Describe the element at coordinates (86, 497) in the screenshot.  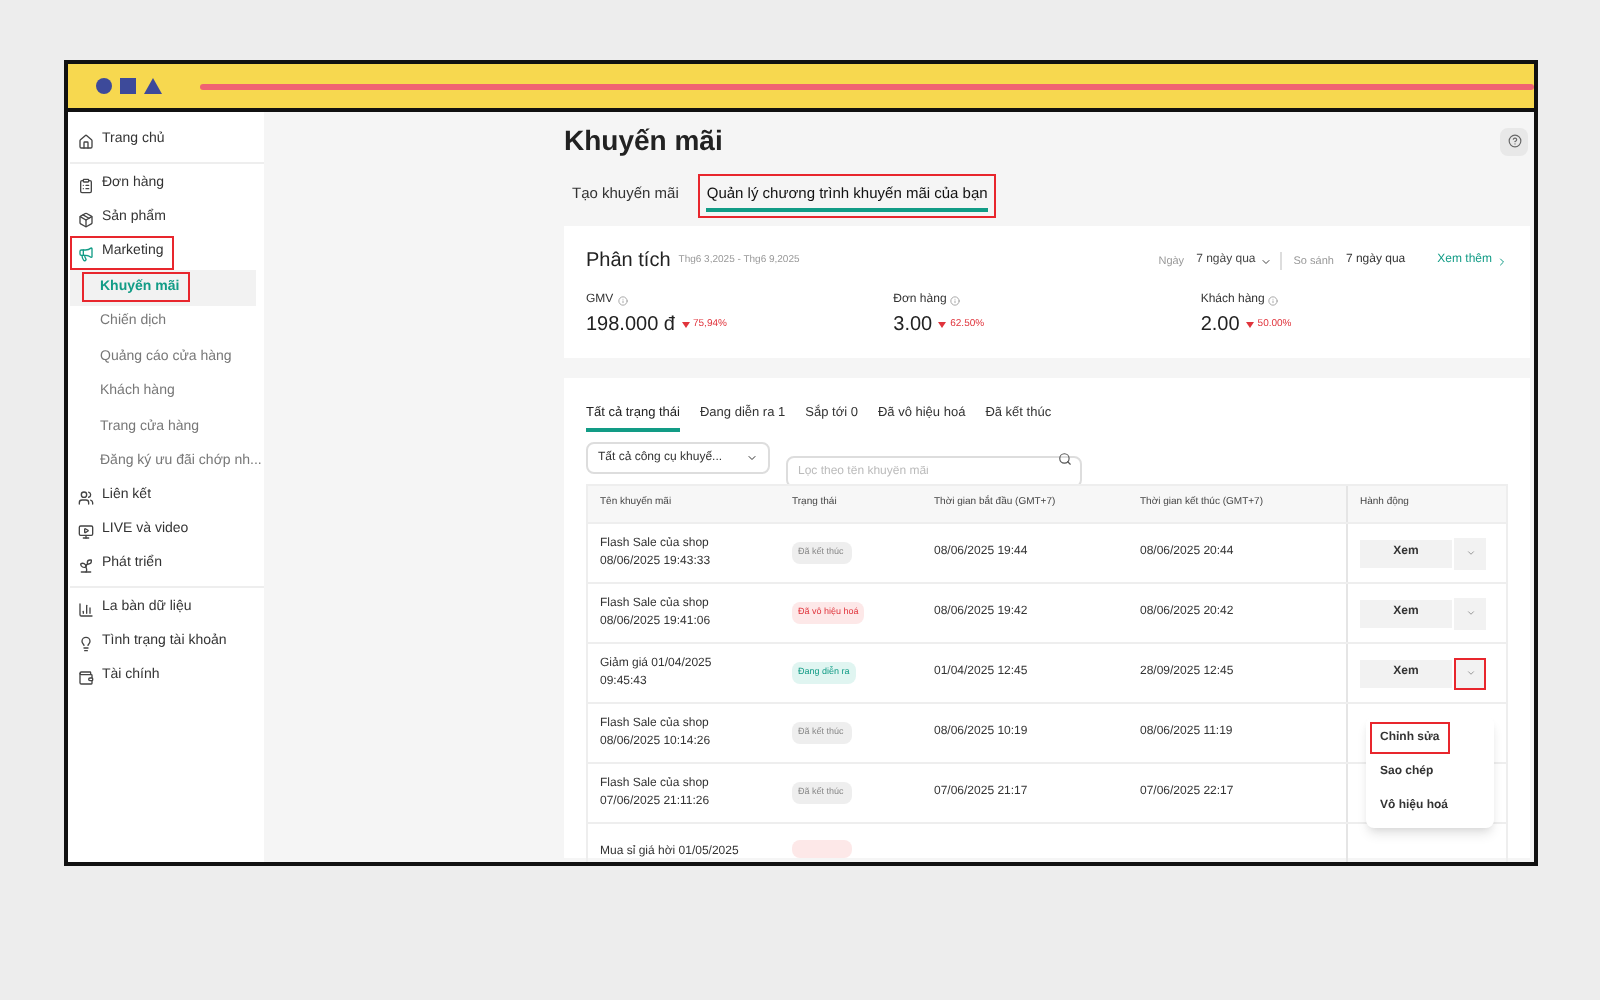
I see `people-icon` at that location.